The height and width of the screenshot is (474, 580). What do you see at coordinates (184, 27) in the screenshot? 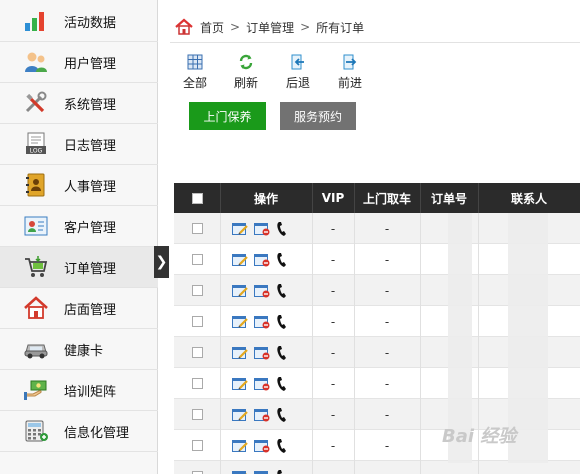
I see `home-icon` at bounding box center [184, 27].